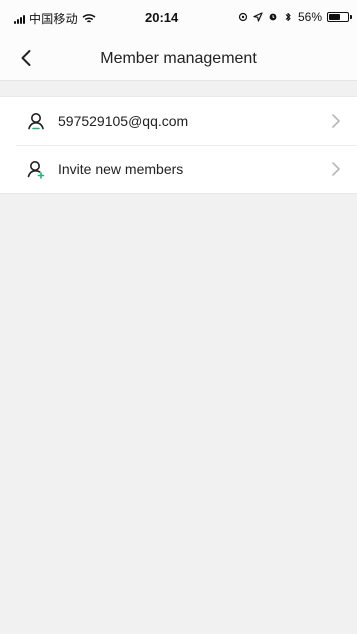 The width and height of the screenshot is (357, 634). Describe the element at coordinates (89, 18) in the screenshot. I see `wifi-icon` at that location.